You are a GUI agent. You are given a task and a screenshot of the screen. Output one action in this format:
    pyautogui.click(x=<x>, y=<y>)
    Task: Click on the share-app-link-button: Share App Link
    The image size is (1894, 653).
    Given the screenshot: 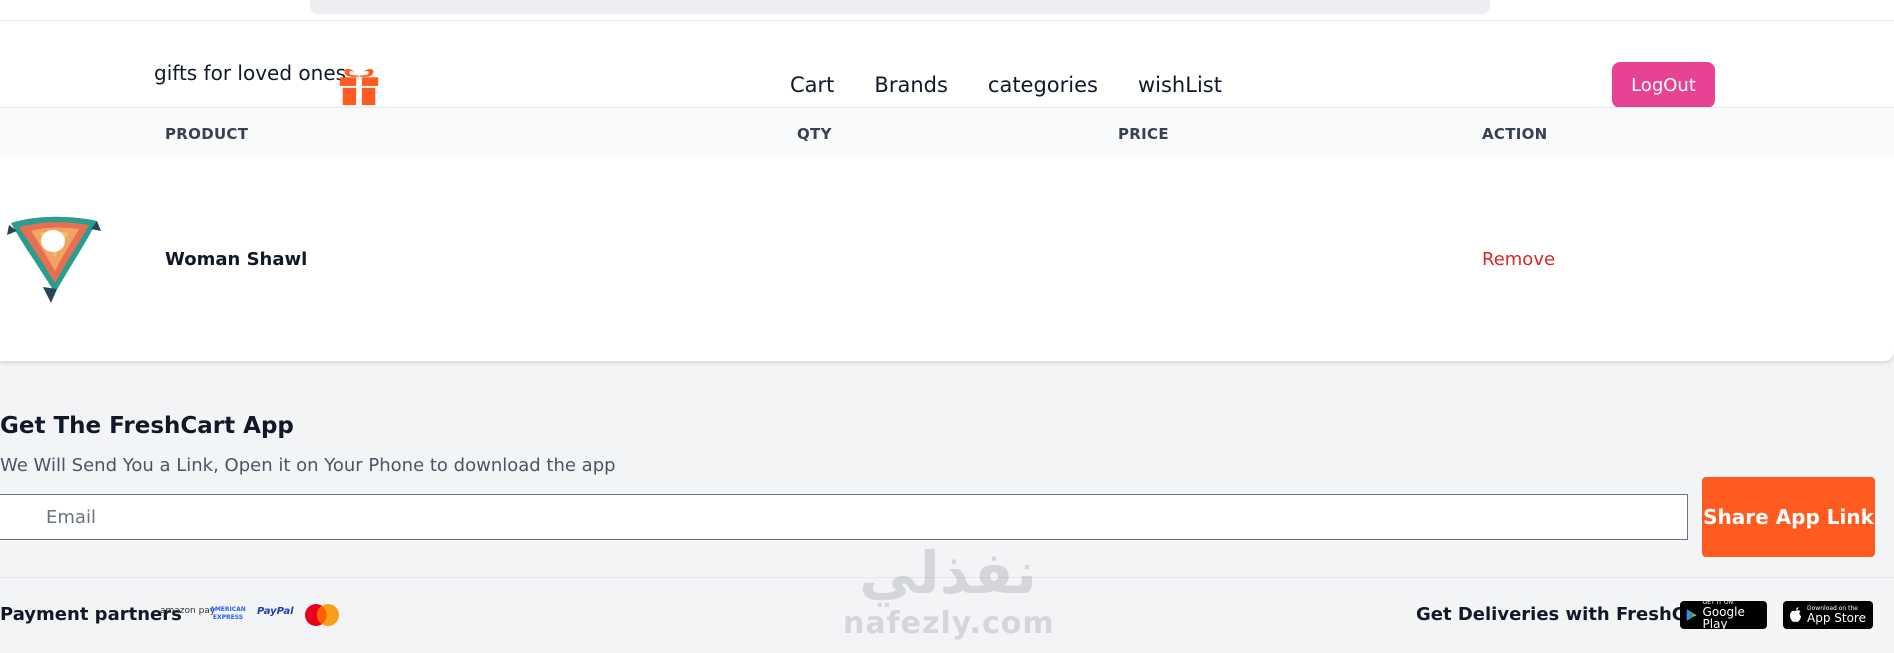 What is the action you would take?
    pyautogui.click(x=1788, y=517)
    